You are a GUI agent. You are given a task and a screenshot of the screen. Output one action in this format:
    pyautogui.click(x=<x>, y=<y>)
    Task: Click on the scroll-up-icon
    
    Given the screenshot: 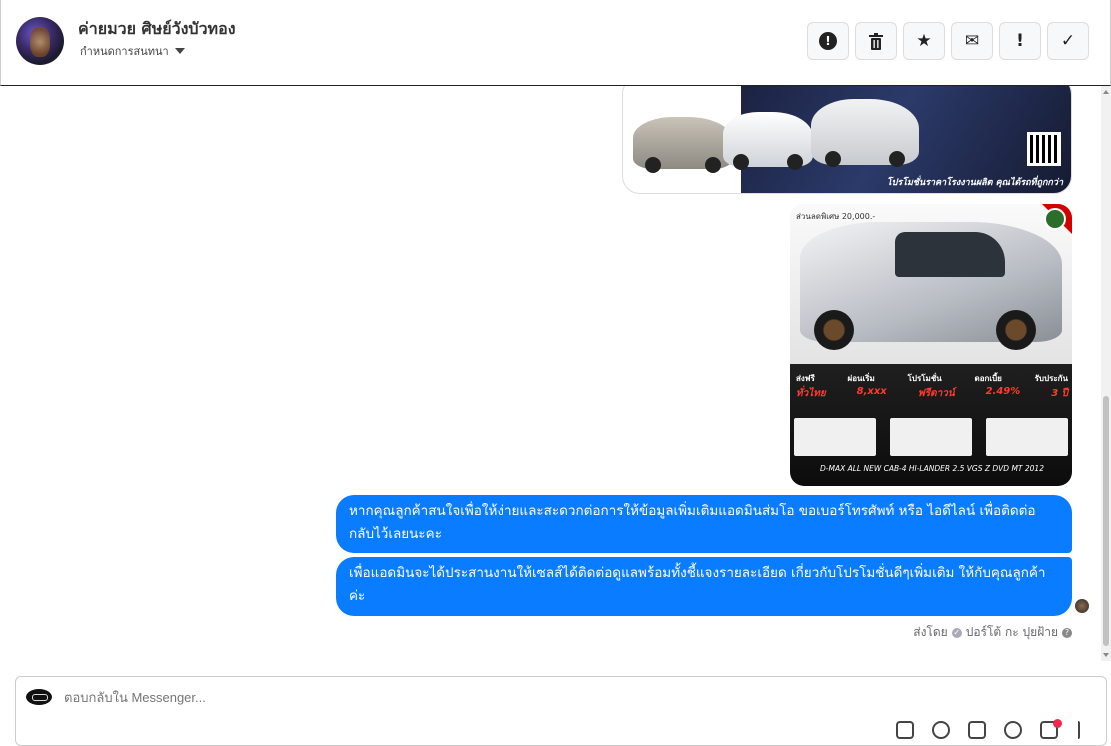 What is the action you would take?
    pyautogui.click(x=1106, y=92)
    